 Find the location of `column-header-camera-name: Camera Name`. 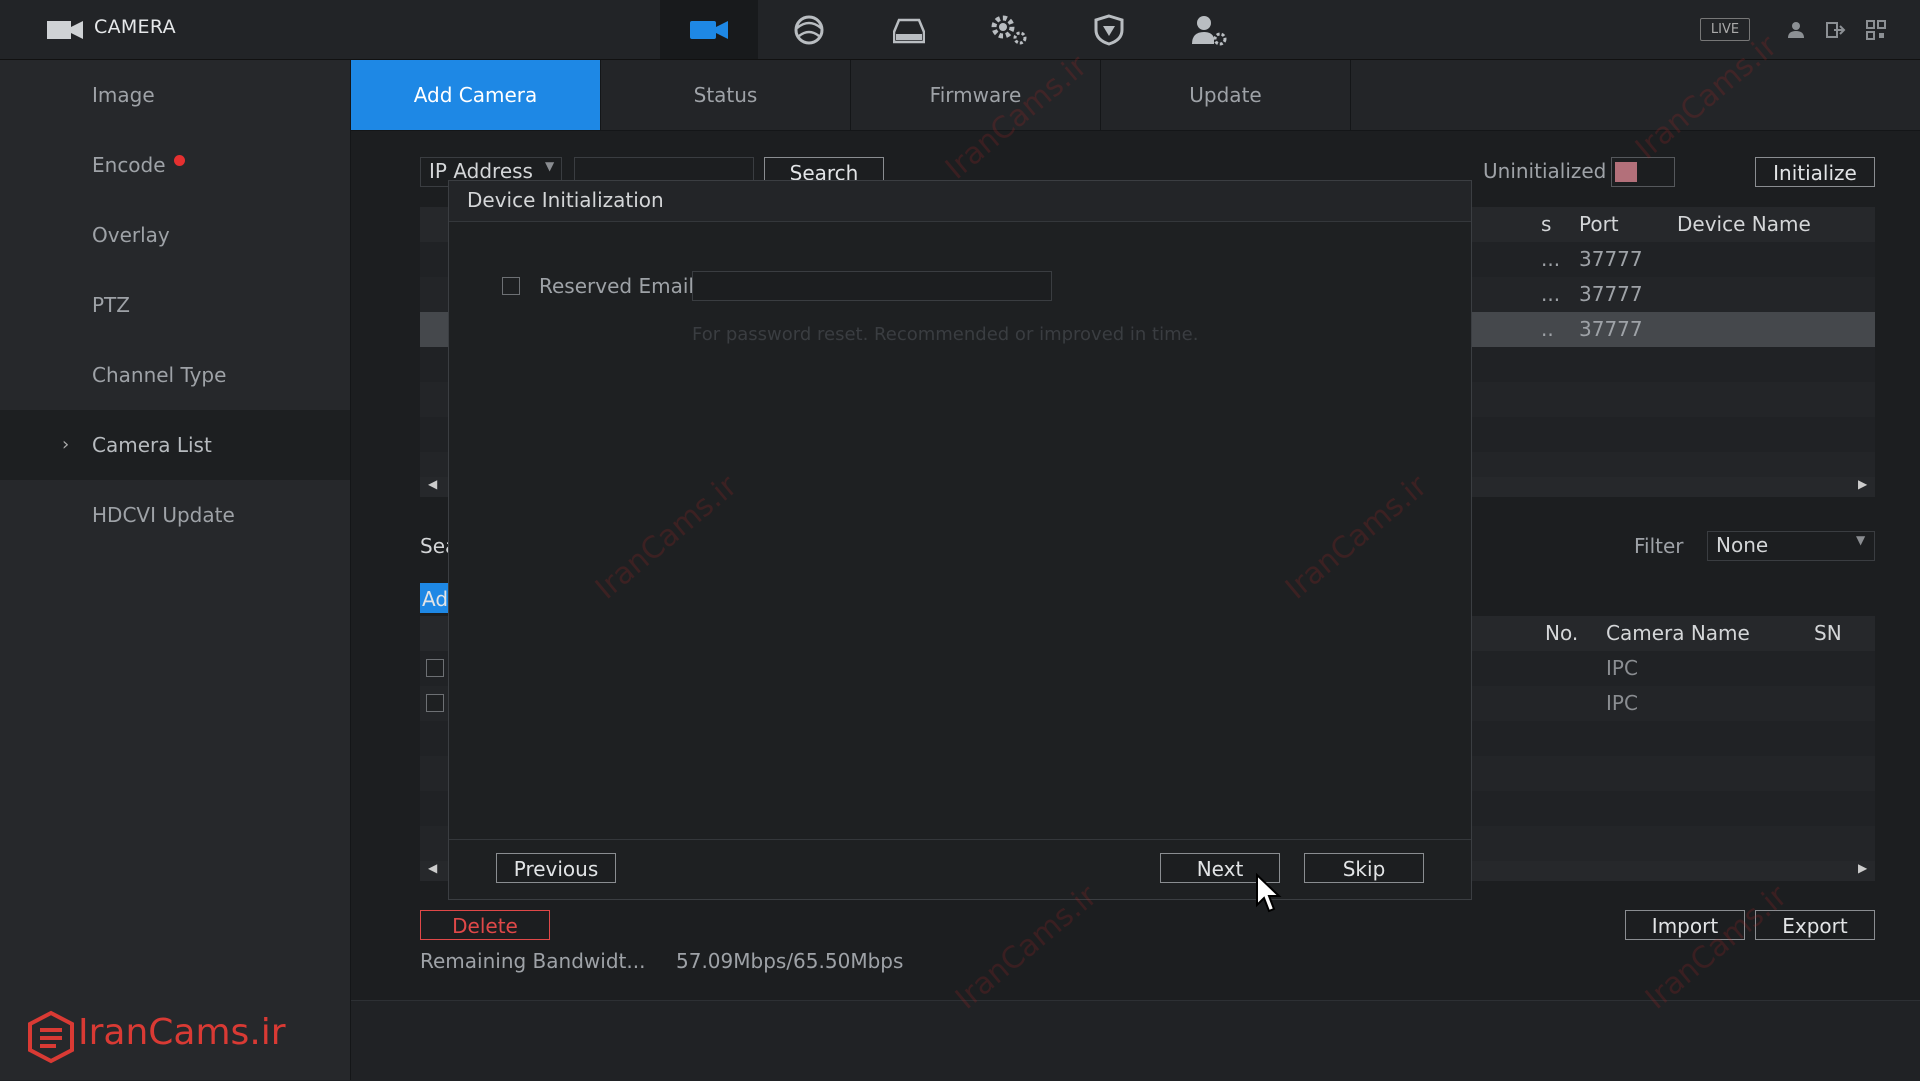

column-header-camera-name: Camera Name is located at coordinates (1678, 633).